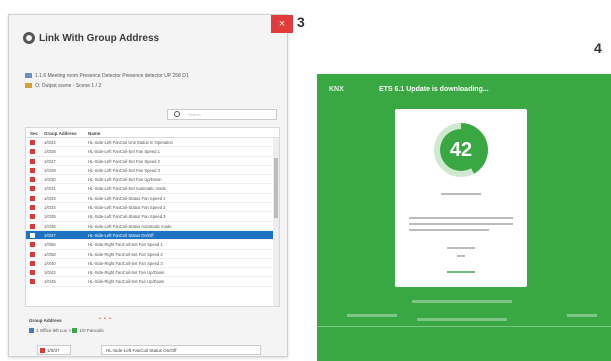  I want to click on row-address: 1/0/42, so click(50, 273).